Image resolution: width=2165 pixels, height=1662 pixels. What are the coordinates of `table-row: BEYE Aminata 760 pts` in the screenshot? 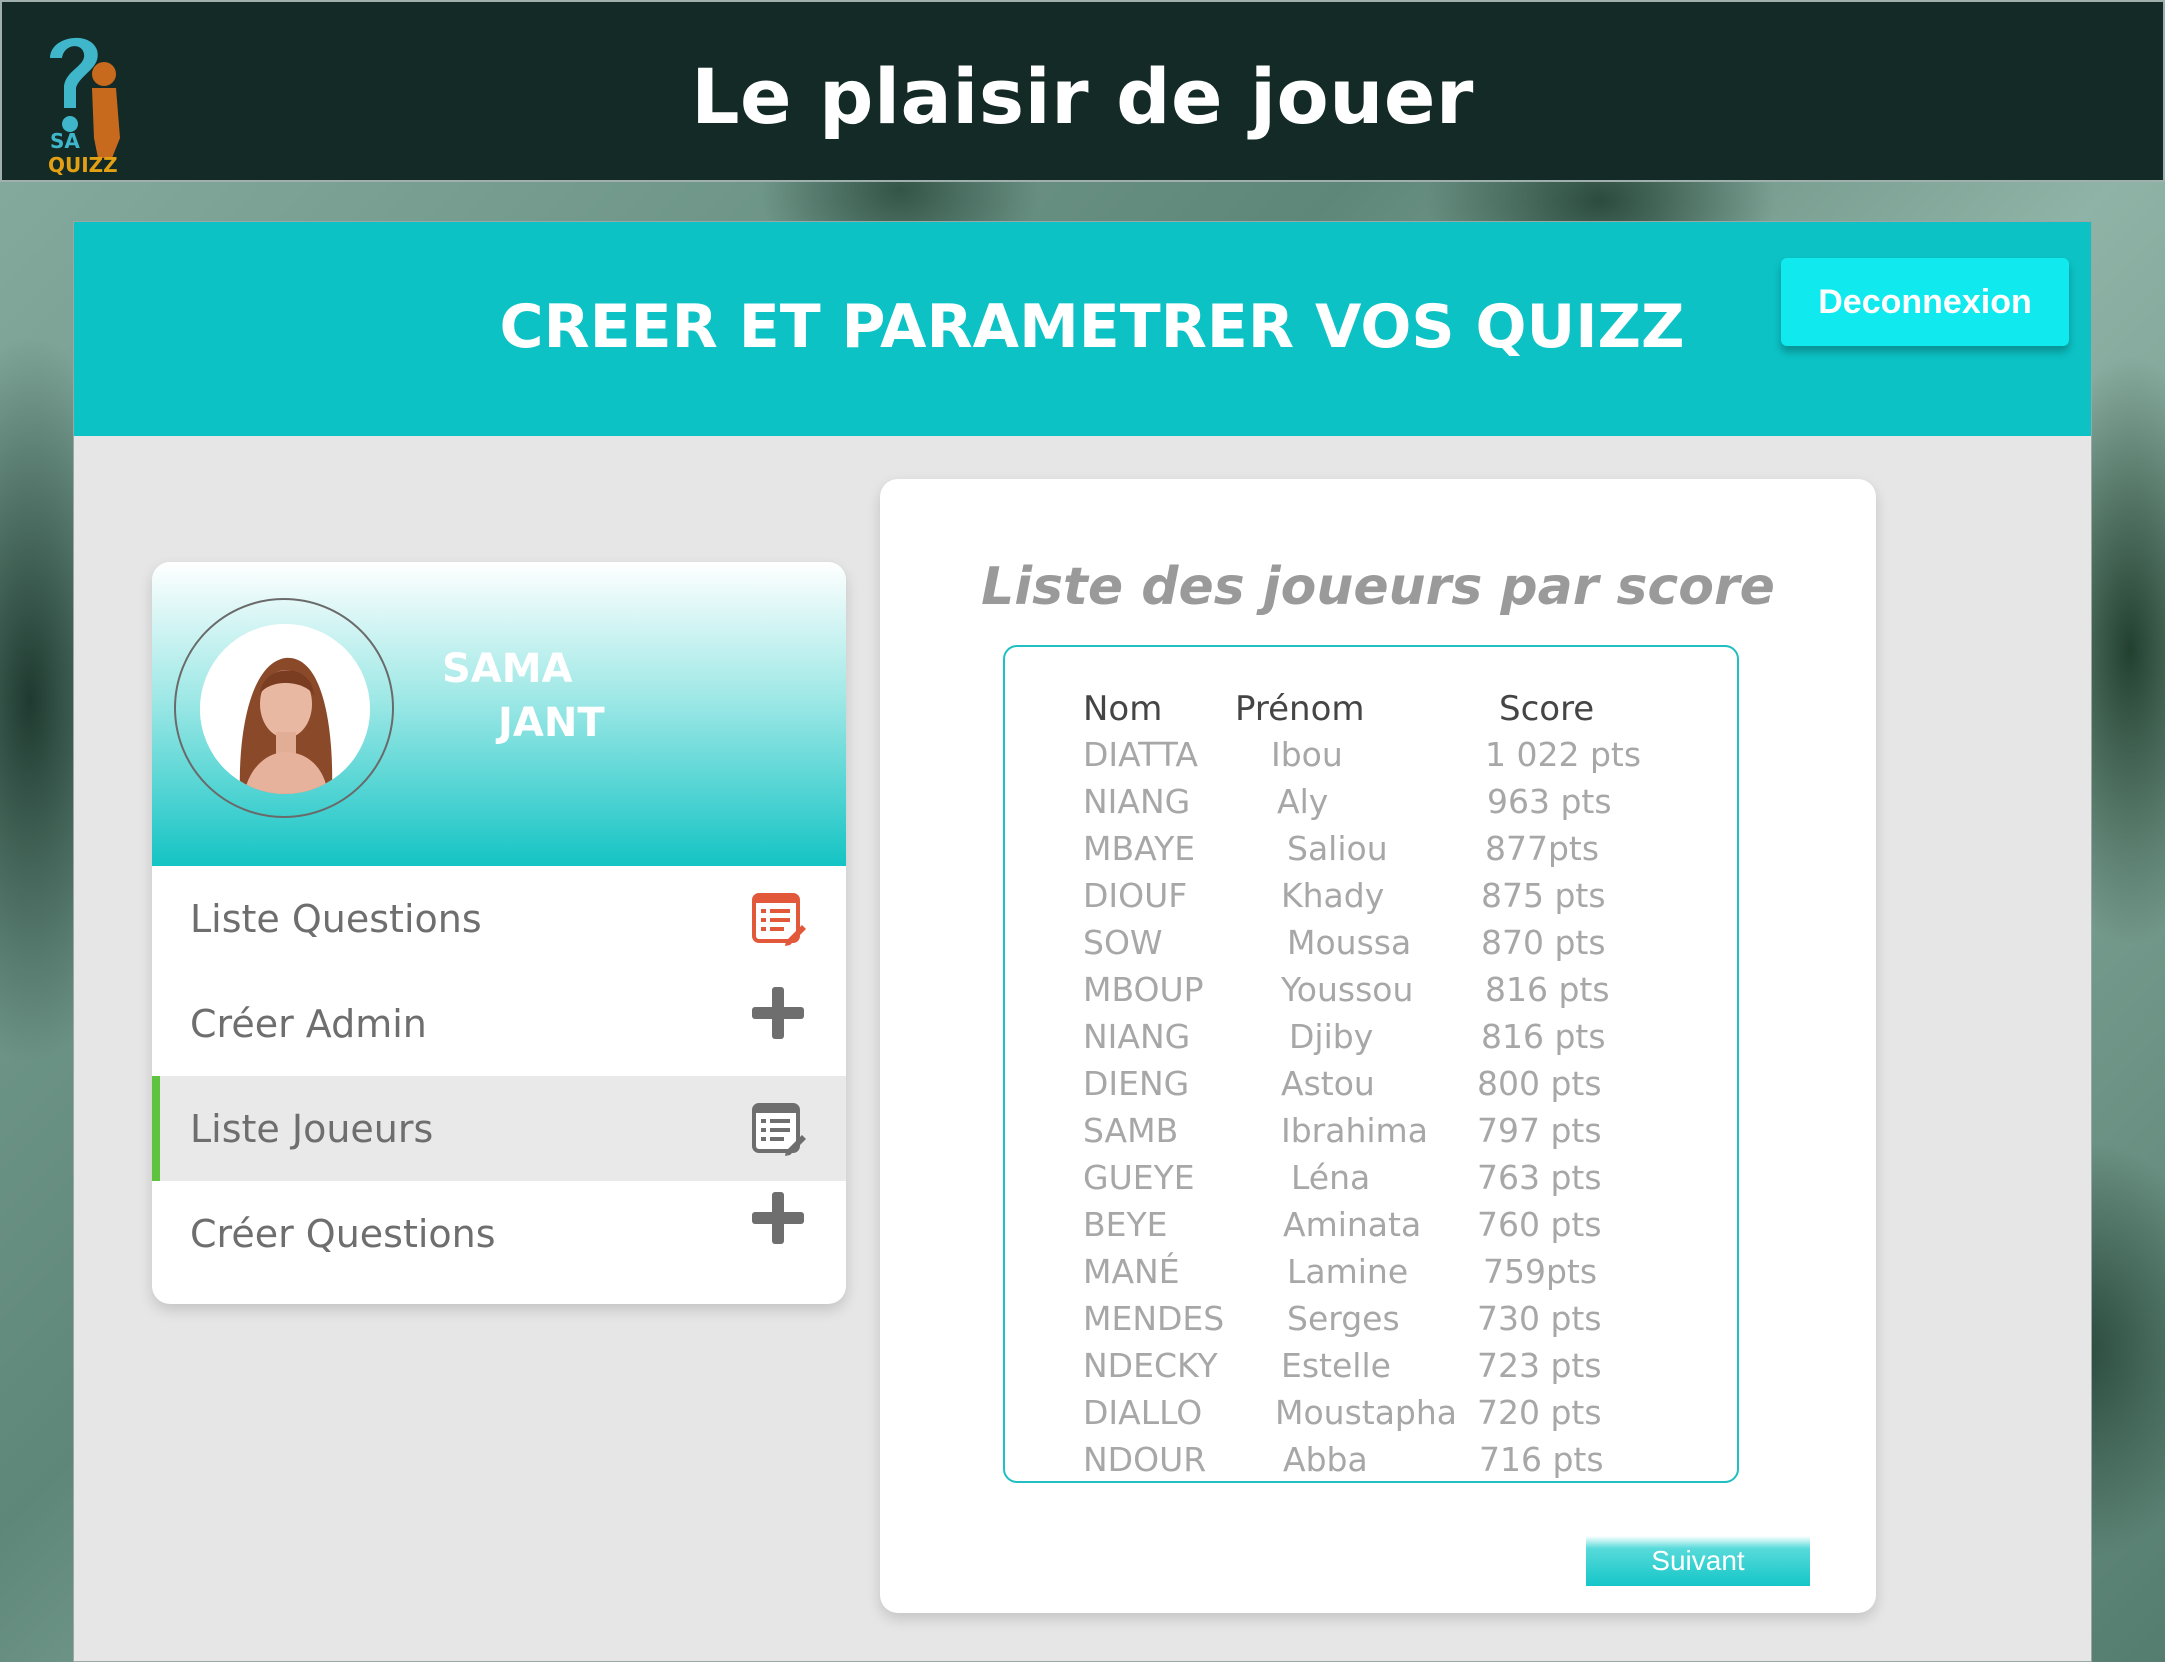 It's located at (1371, 1228).